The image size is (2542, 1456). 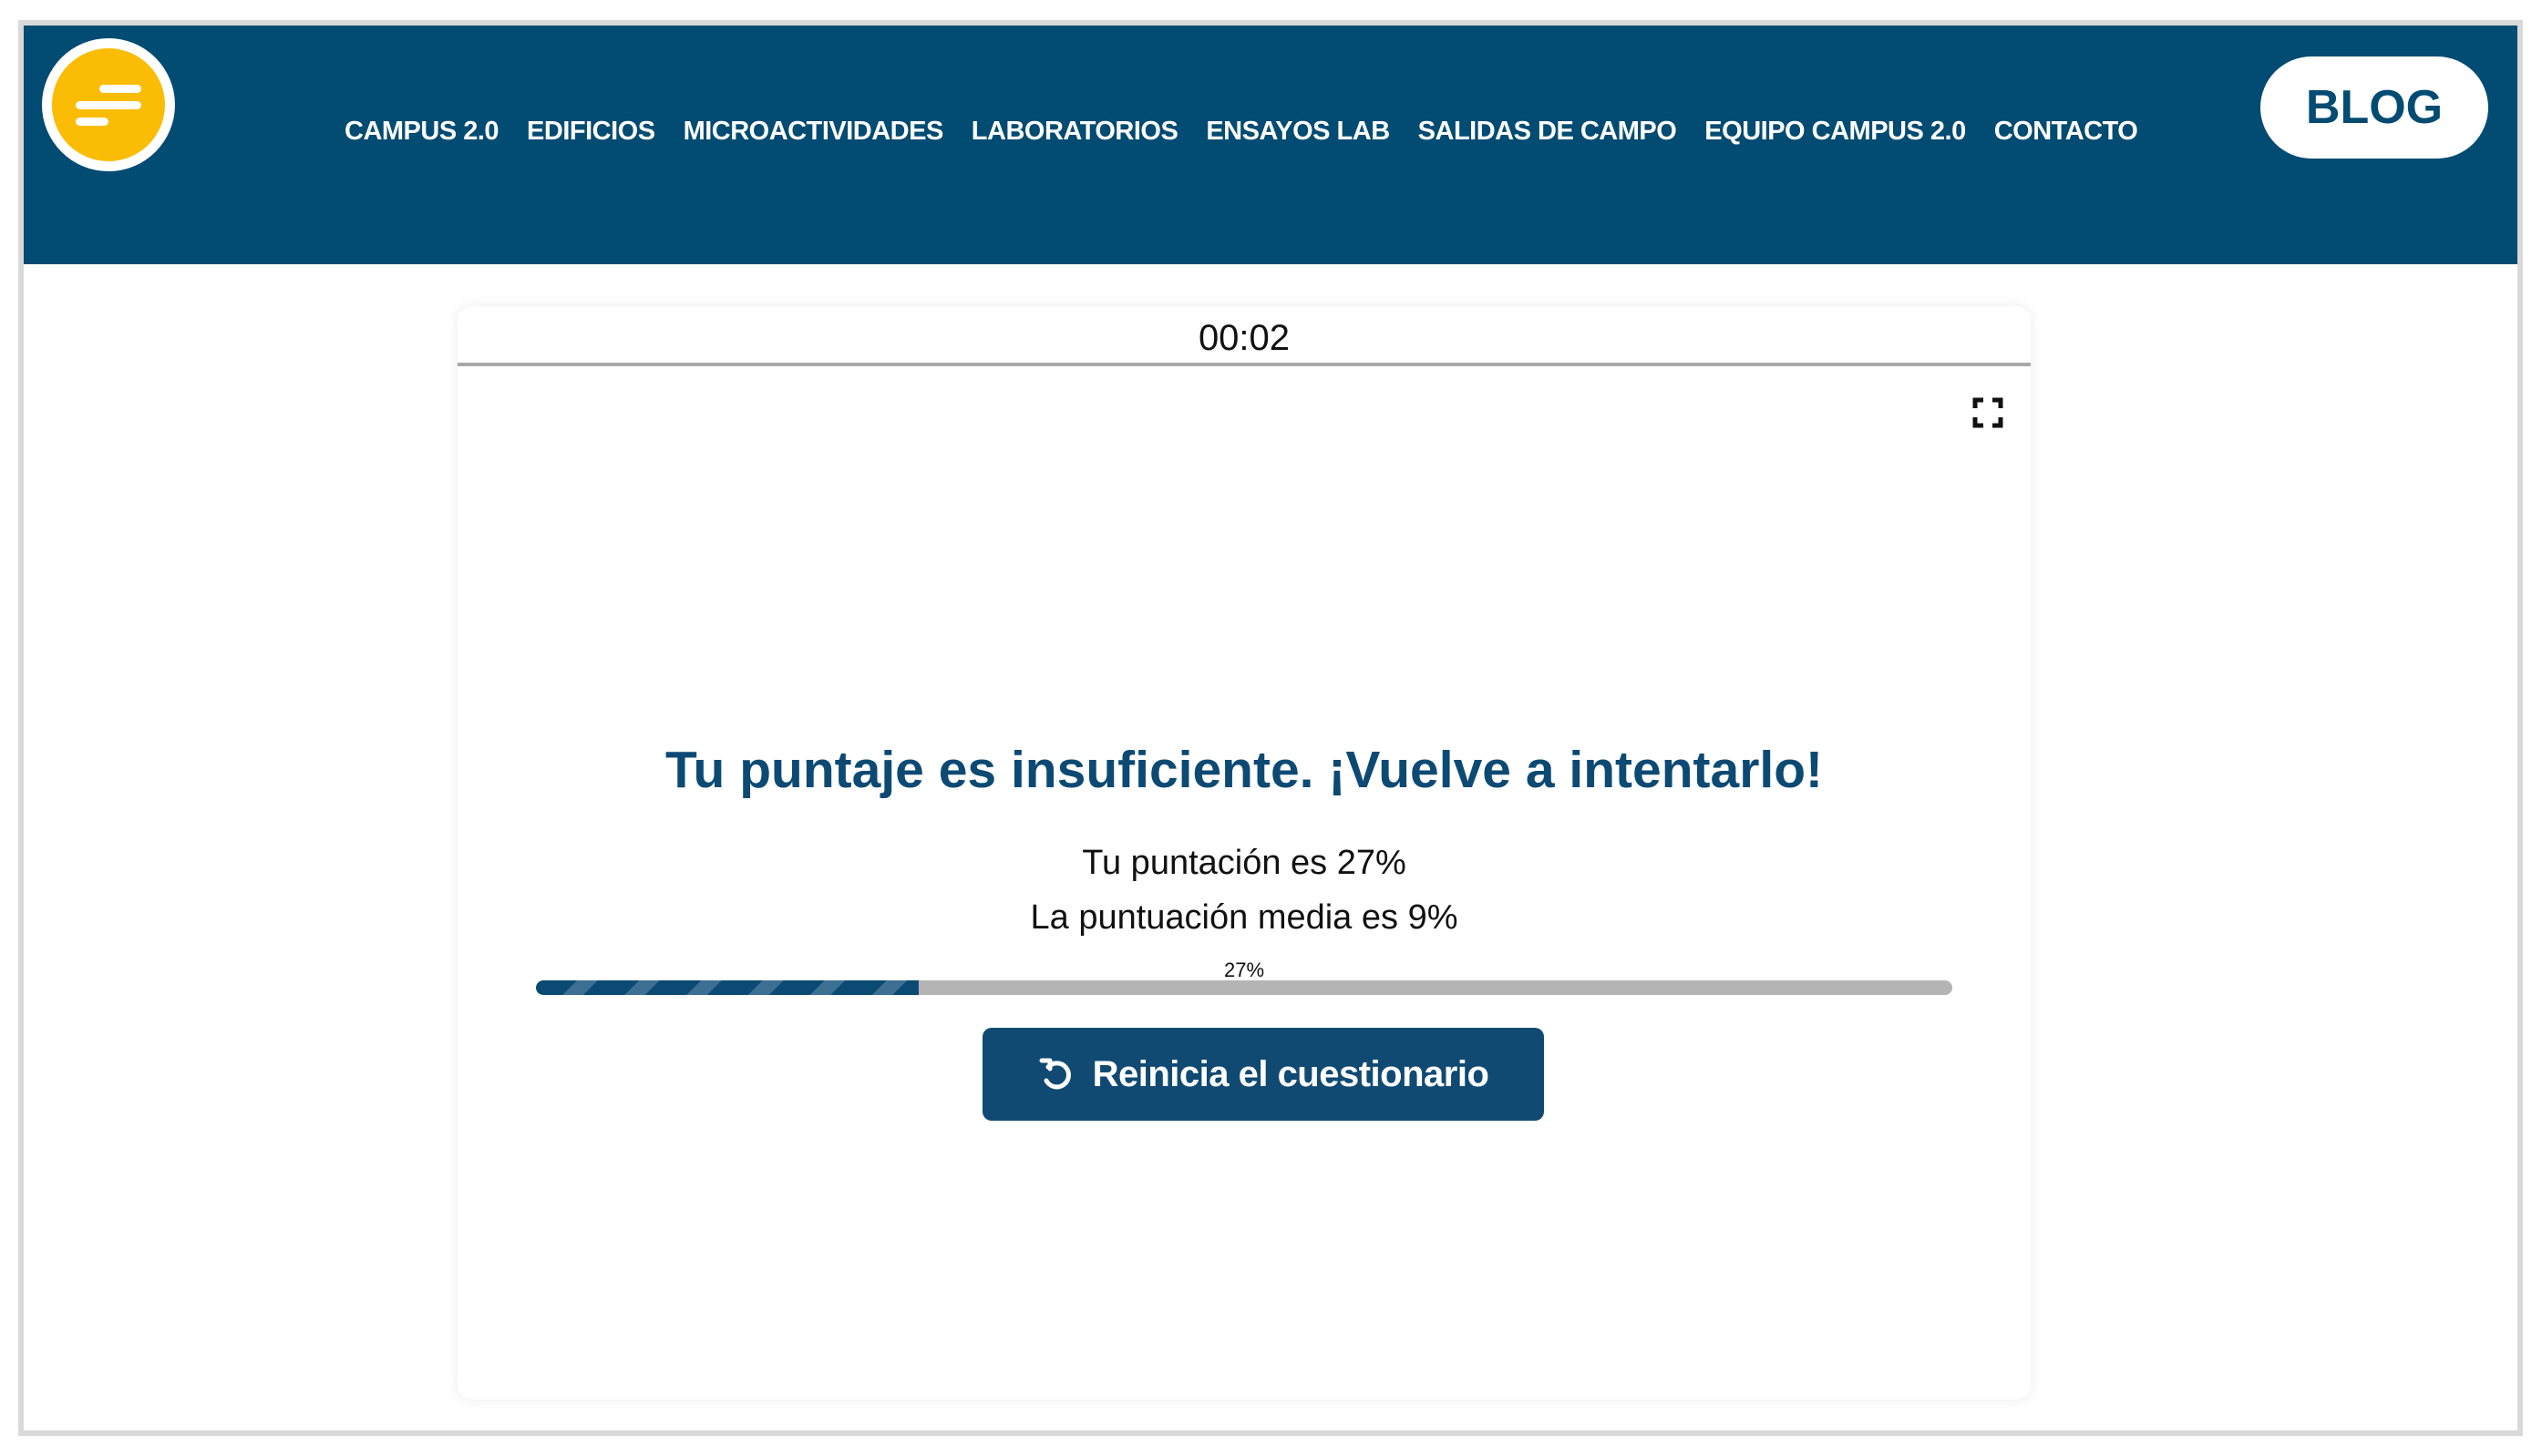 What do you see at coordinates (1547, 132) in the screenshot?
I see `nav-item-salidas-de-campo: SALIDAS DE CAMPO` at bounding box center [1547, 132].